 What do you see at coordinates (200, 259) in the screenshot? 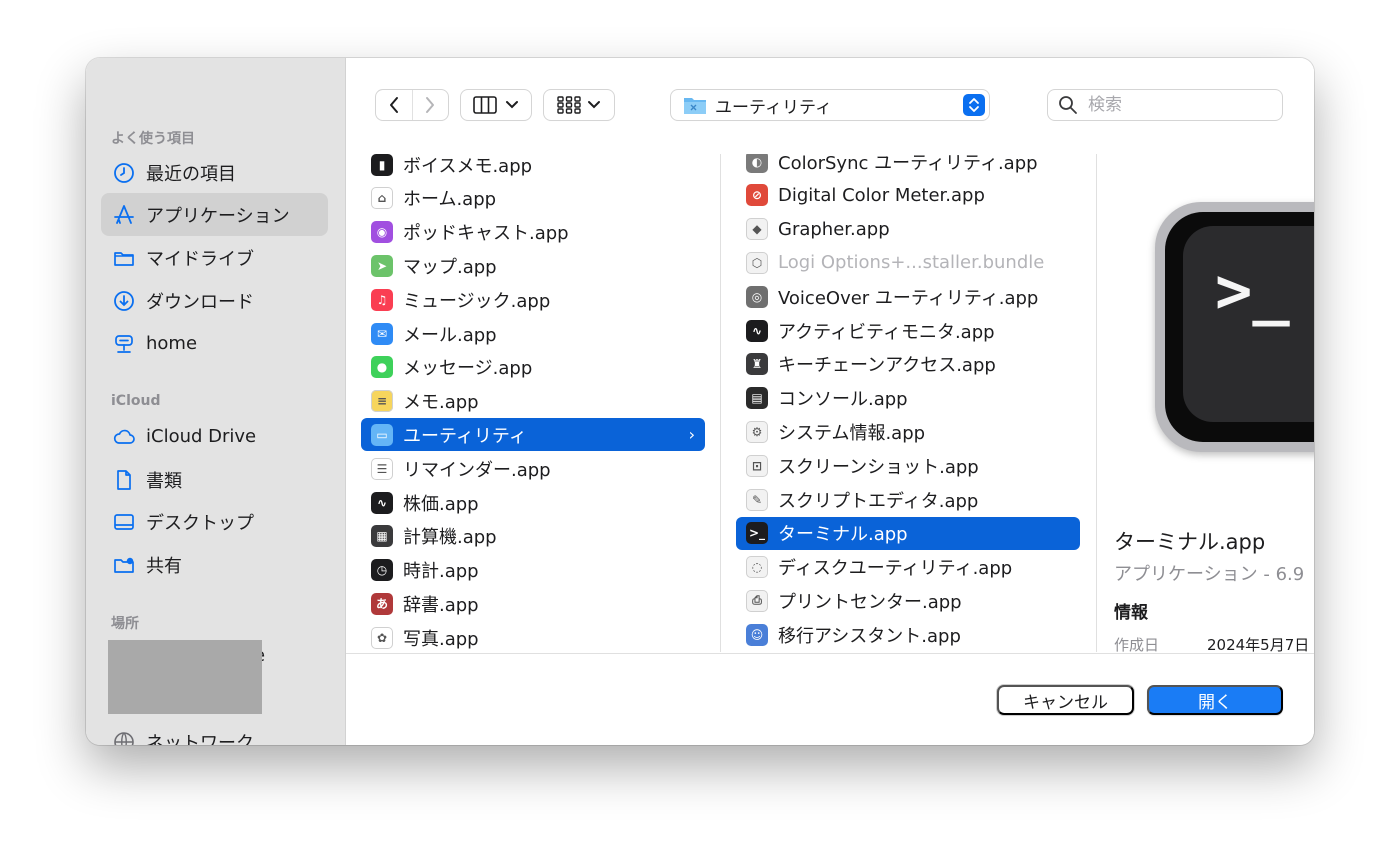
I see `sidebar-item-label: マイドライブ` at bounding box center [200, 259].